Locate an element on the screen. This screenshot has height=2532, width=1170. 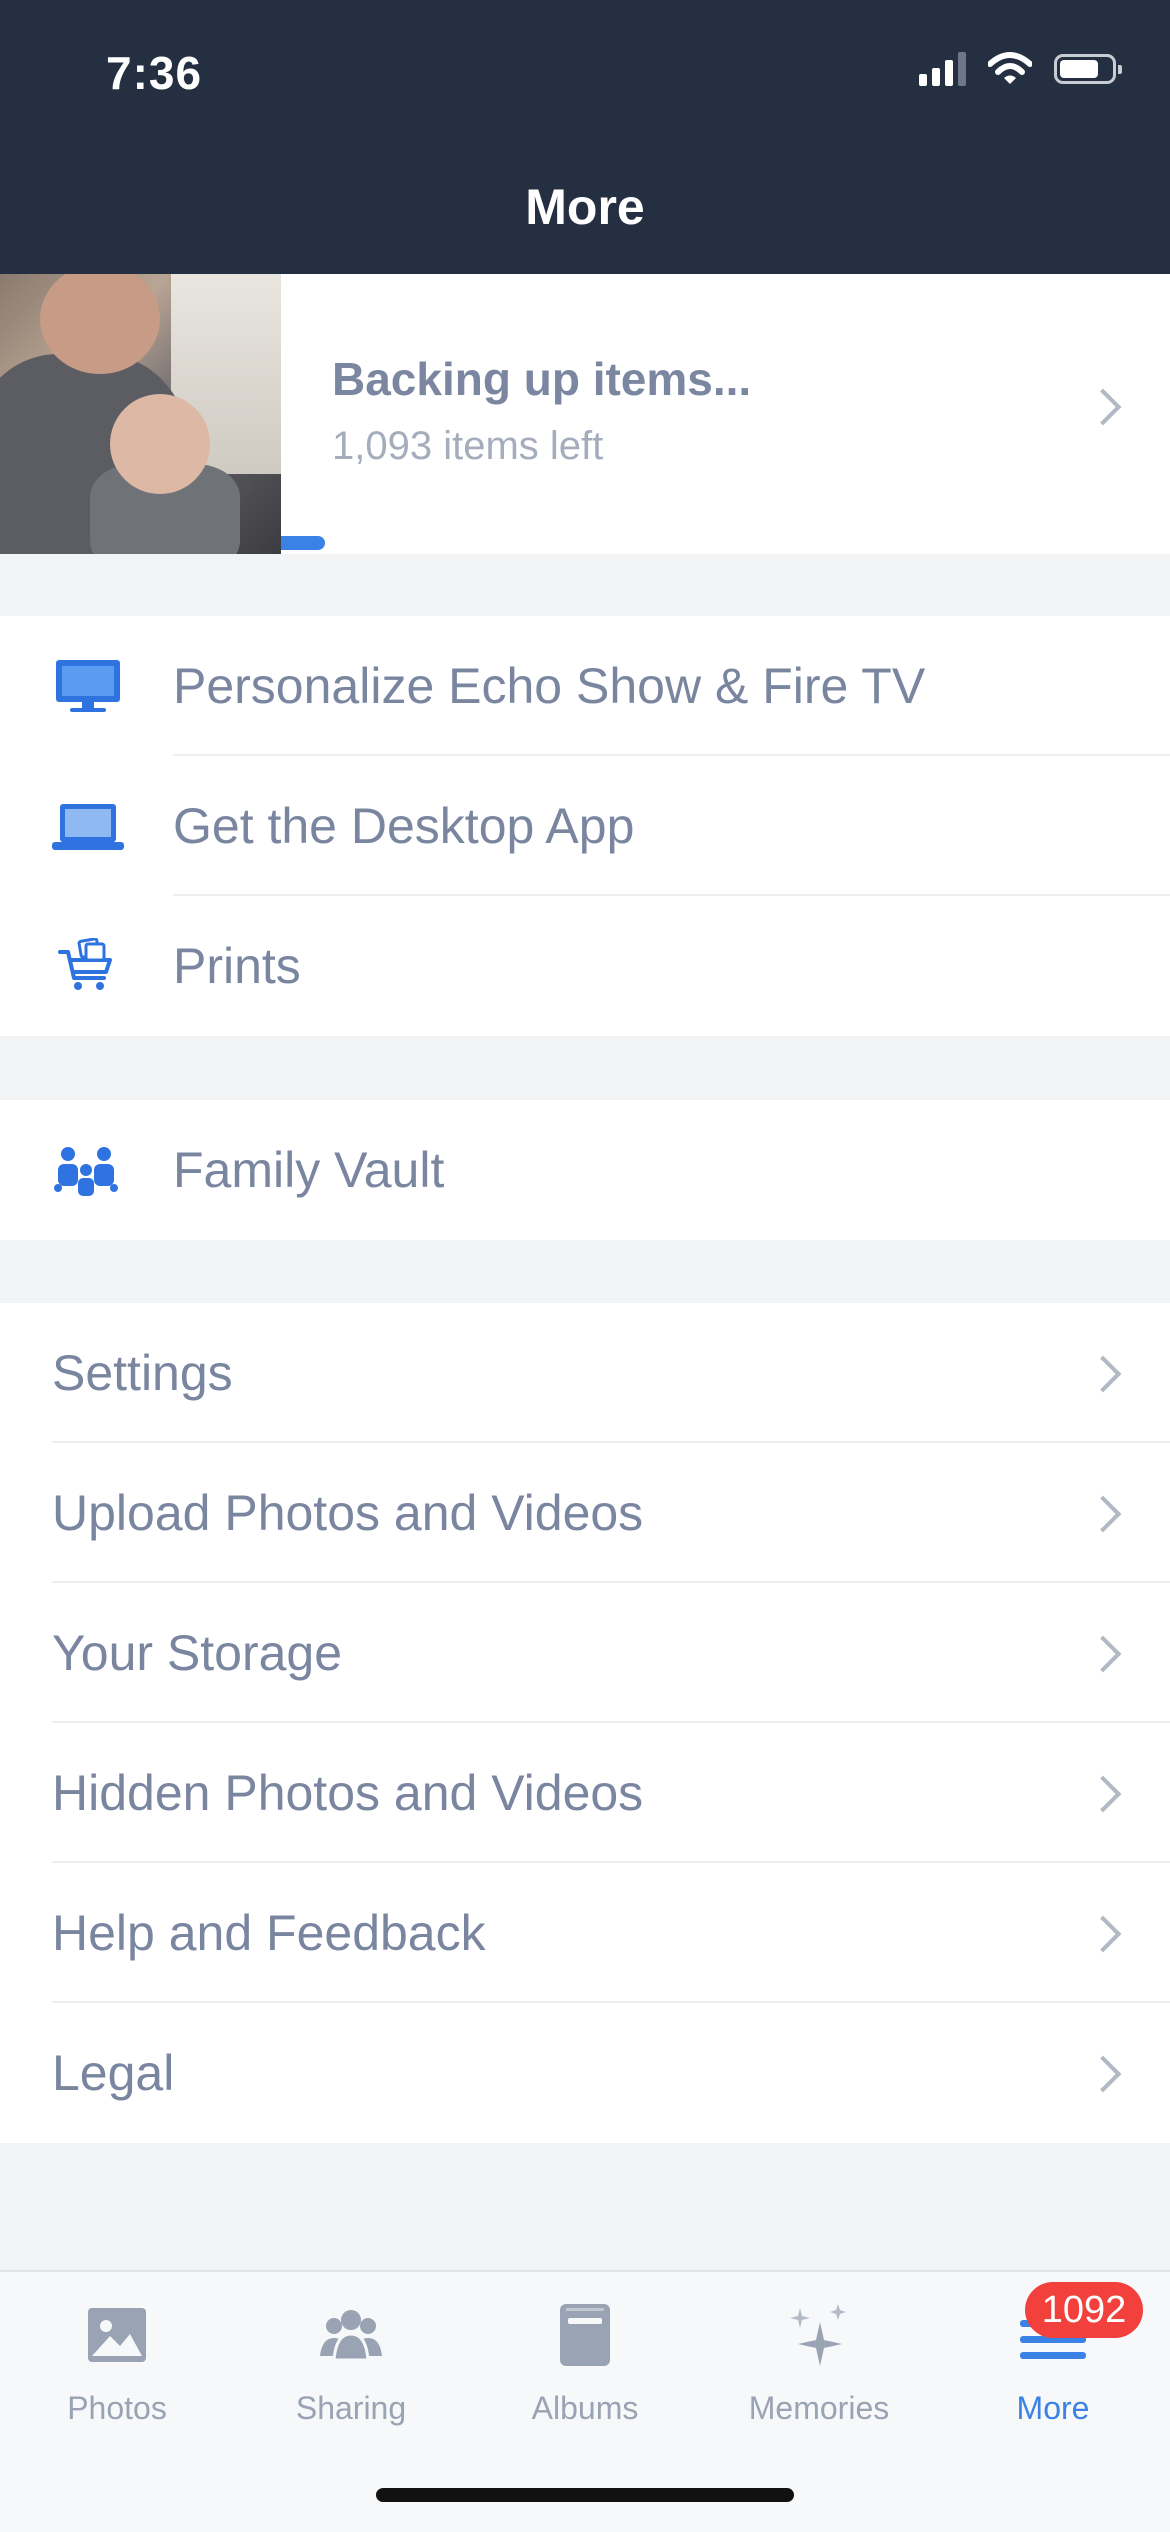
photo-icon is located at coordinates (117, 2335).